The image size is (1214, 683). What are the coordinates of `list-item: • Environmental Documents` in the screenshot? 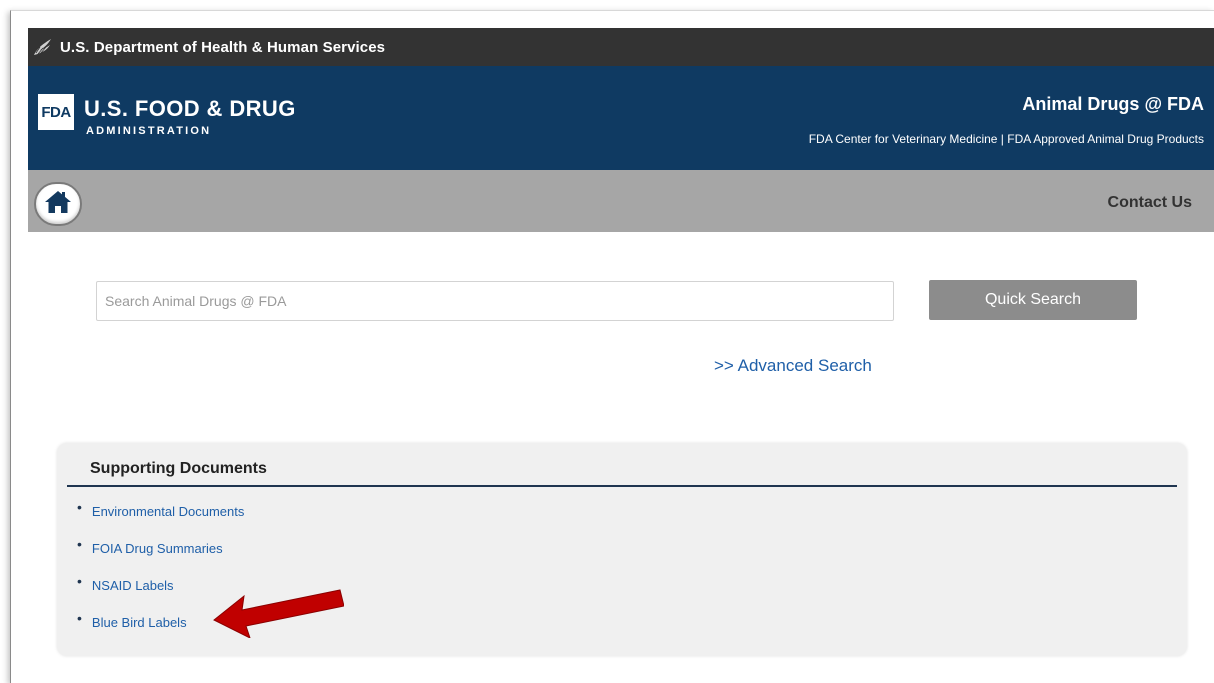 It's located at (160, 518).